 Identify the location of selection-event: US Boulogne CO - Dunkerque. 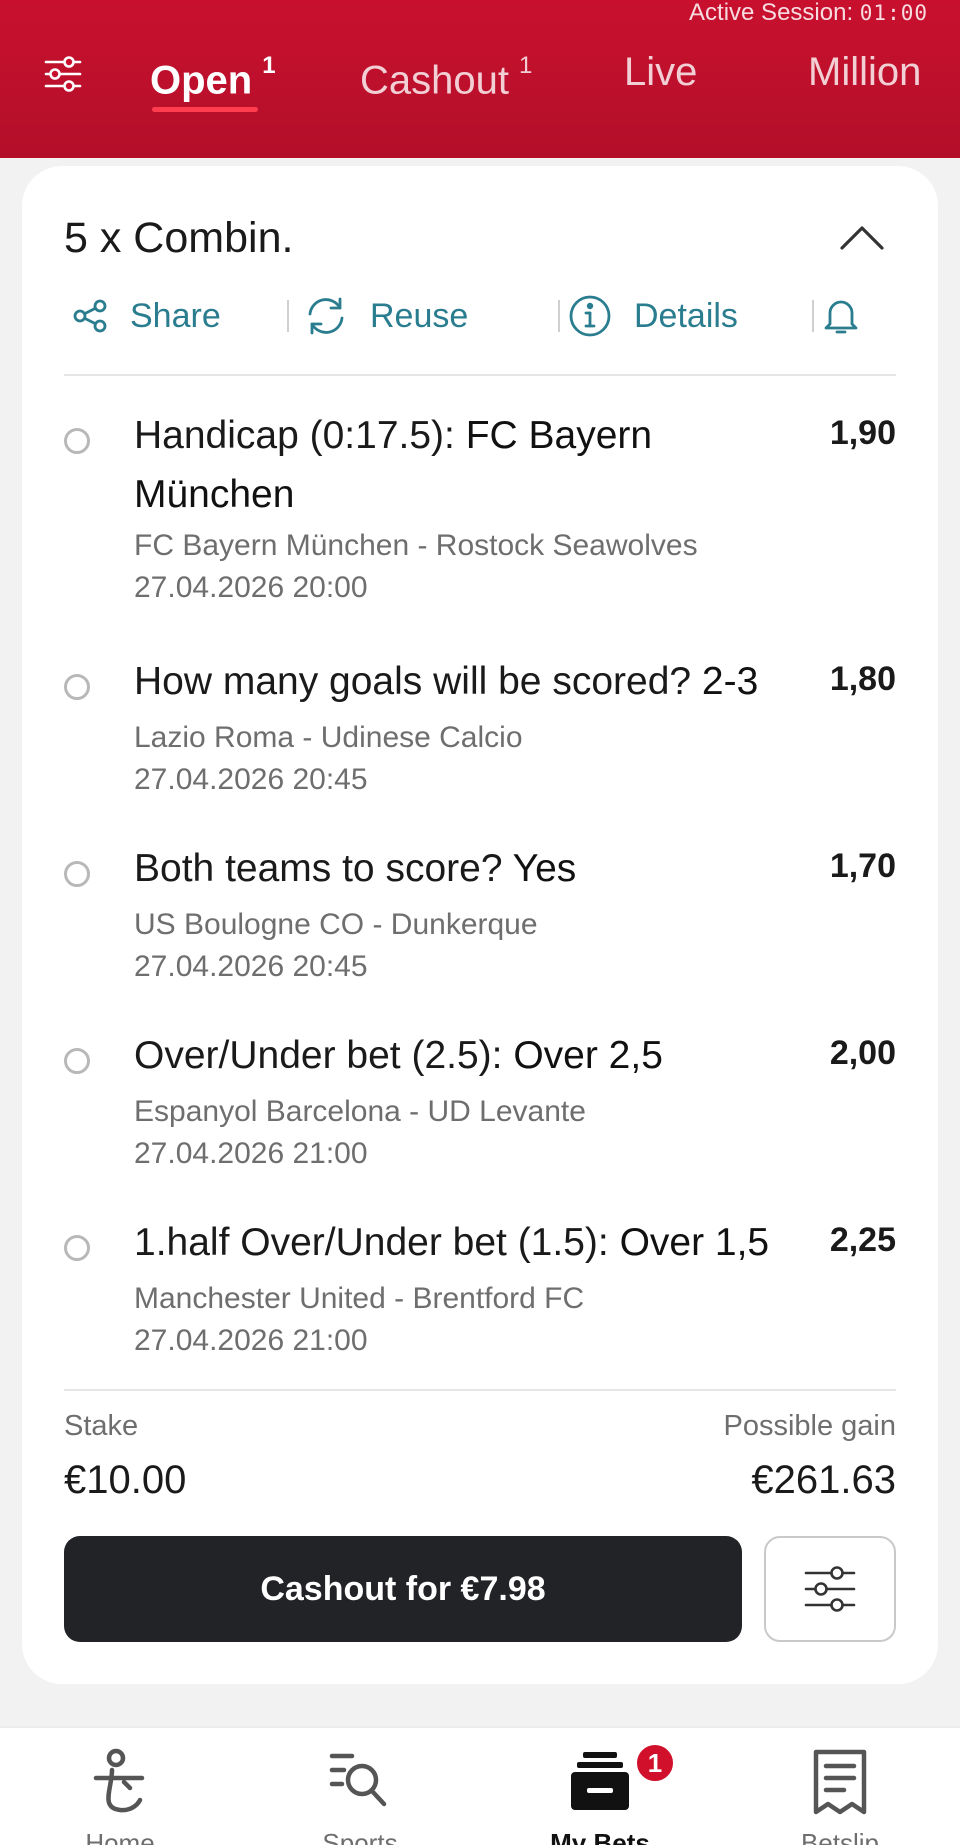
(336, 924).